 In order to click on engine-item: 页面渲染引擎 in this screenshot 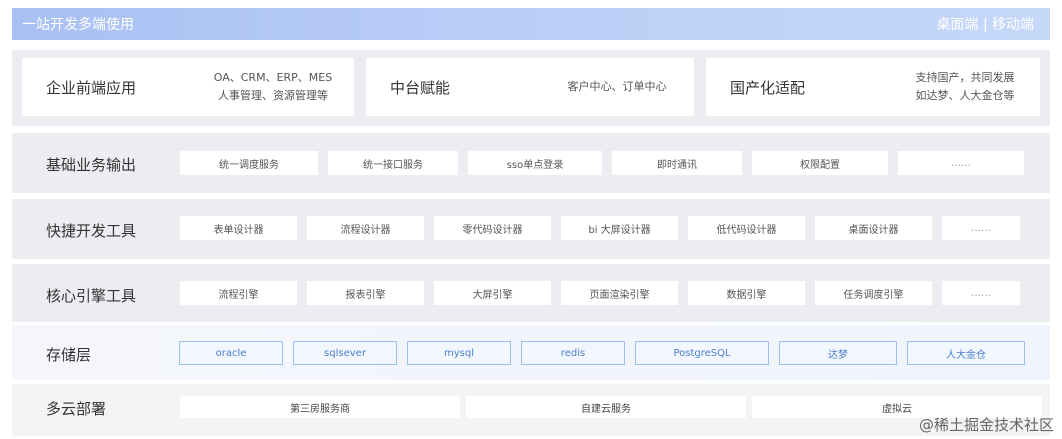, I will do `click(619, 293)`.